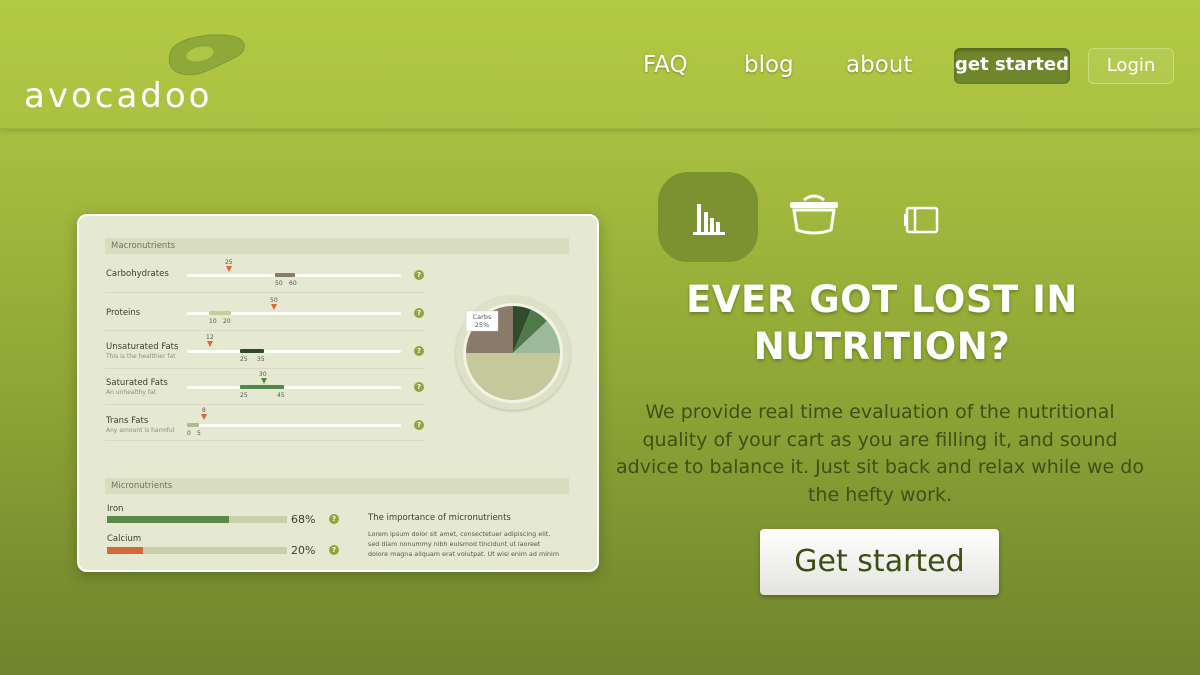  I want to click on tab-recipes, so click(814, 217).